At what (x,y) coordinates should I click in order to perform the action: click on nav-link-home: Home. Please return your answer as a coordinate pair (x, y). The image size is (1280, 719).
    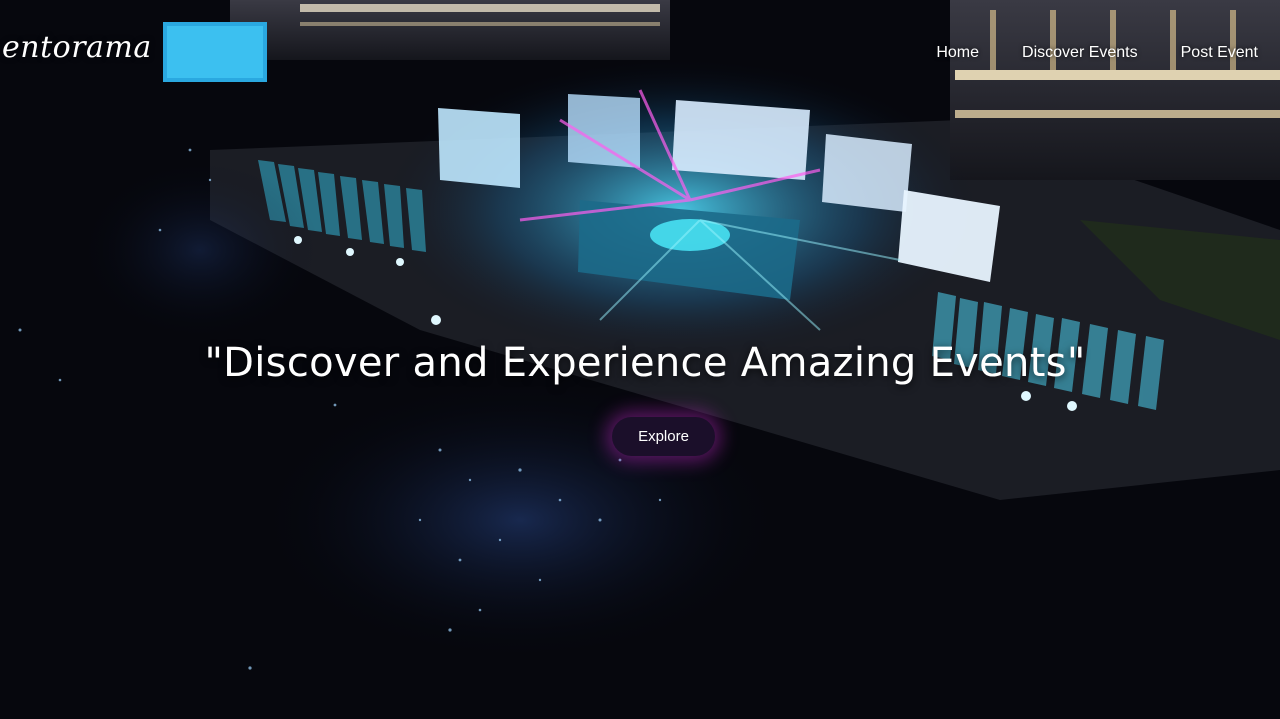
    Looking at the image, I should click on (957, 53).